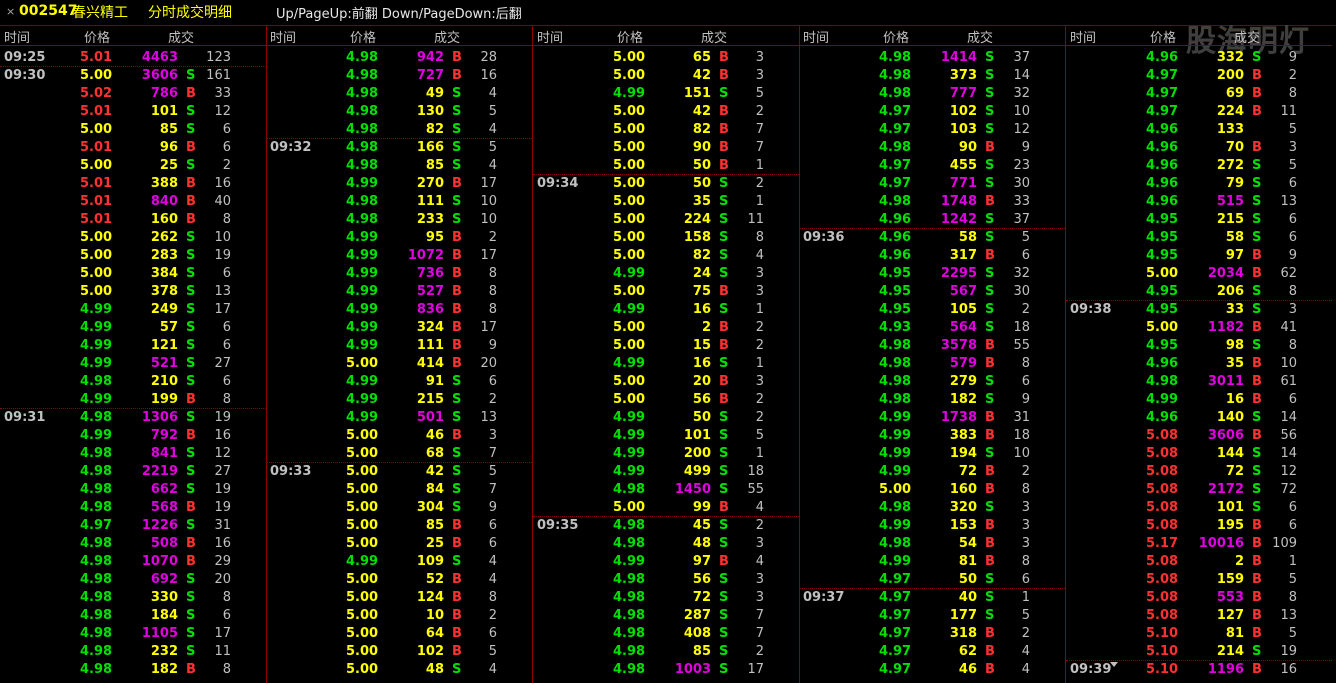 The image size is (1336, 683). What do you see at coordinates (1021, 453) in the screenshot?
I see `trade-count: 10` at bounding box center [1021, 453].